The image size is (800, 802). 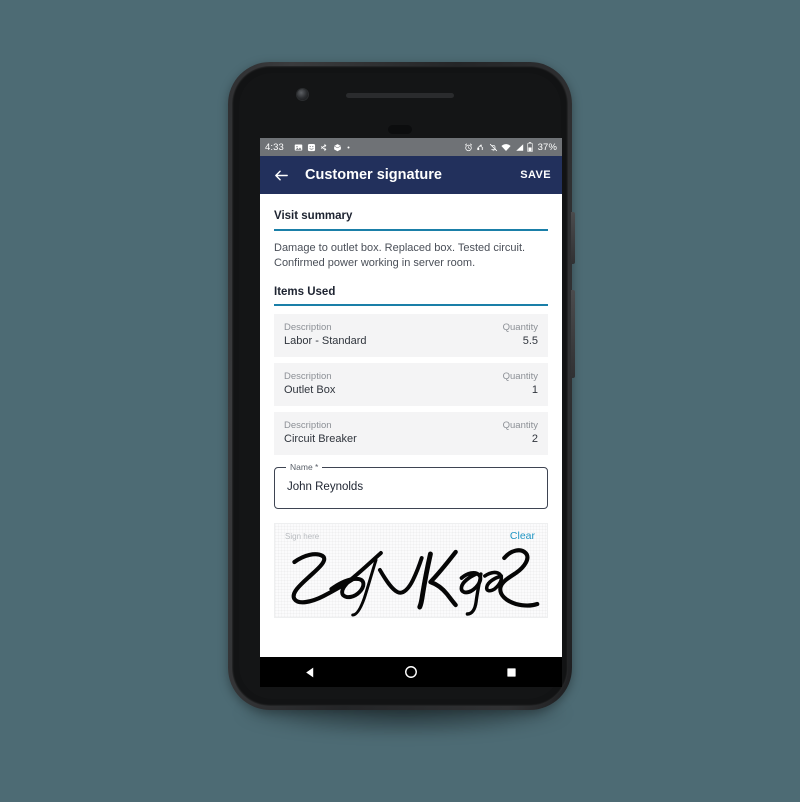 I want to click on earpiece-speaker-icon, so click(x=400, y=95).